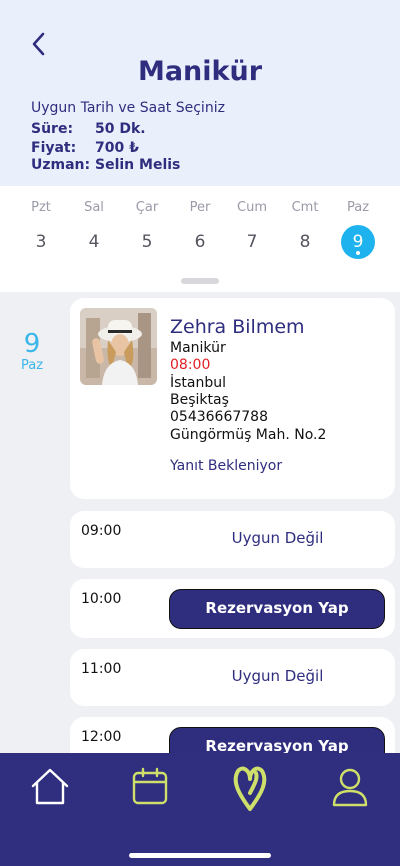 The image size is (400, 866). What do you see at coordinates (61, 165) in the screenshot?
I see `expert-label: Uzman:` at bounding box center [61, 165].